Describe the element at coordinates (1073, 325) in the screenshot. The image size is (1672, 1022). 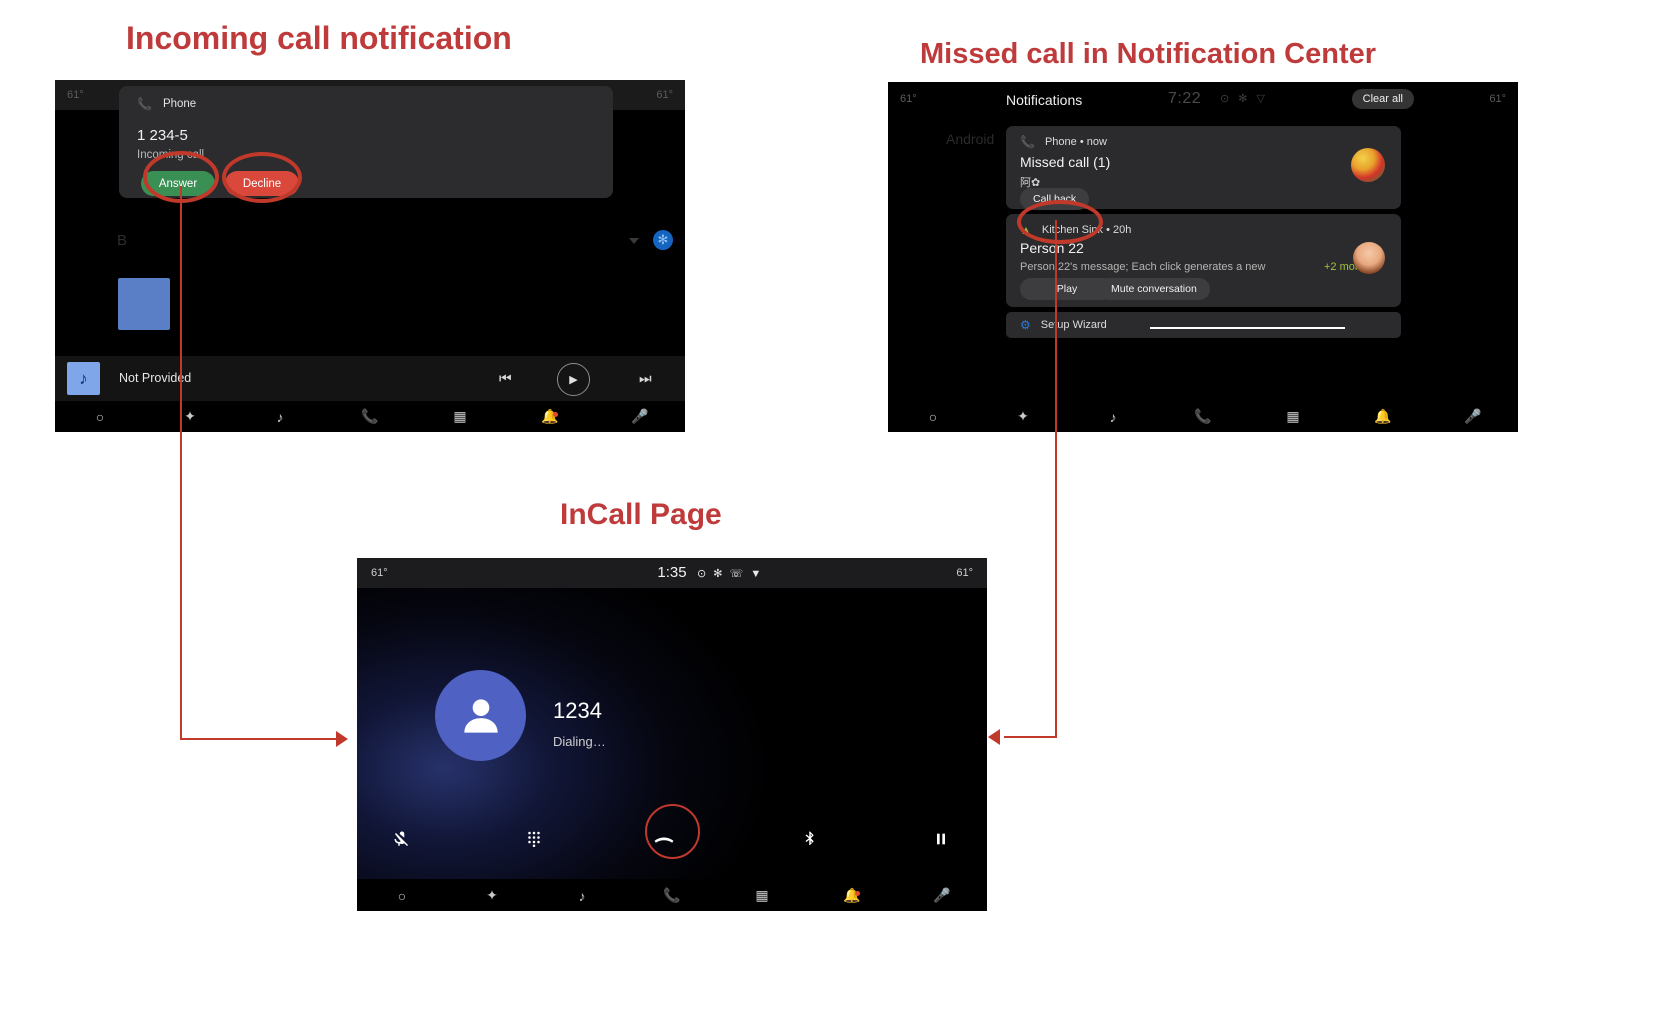
I see `notification-app-name: Setup Wizard` at that location.